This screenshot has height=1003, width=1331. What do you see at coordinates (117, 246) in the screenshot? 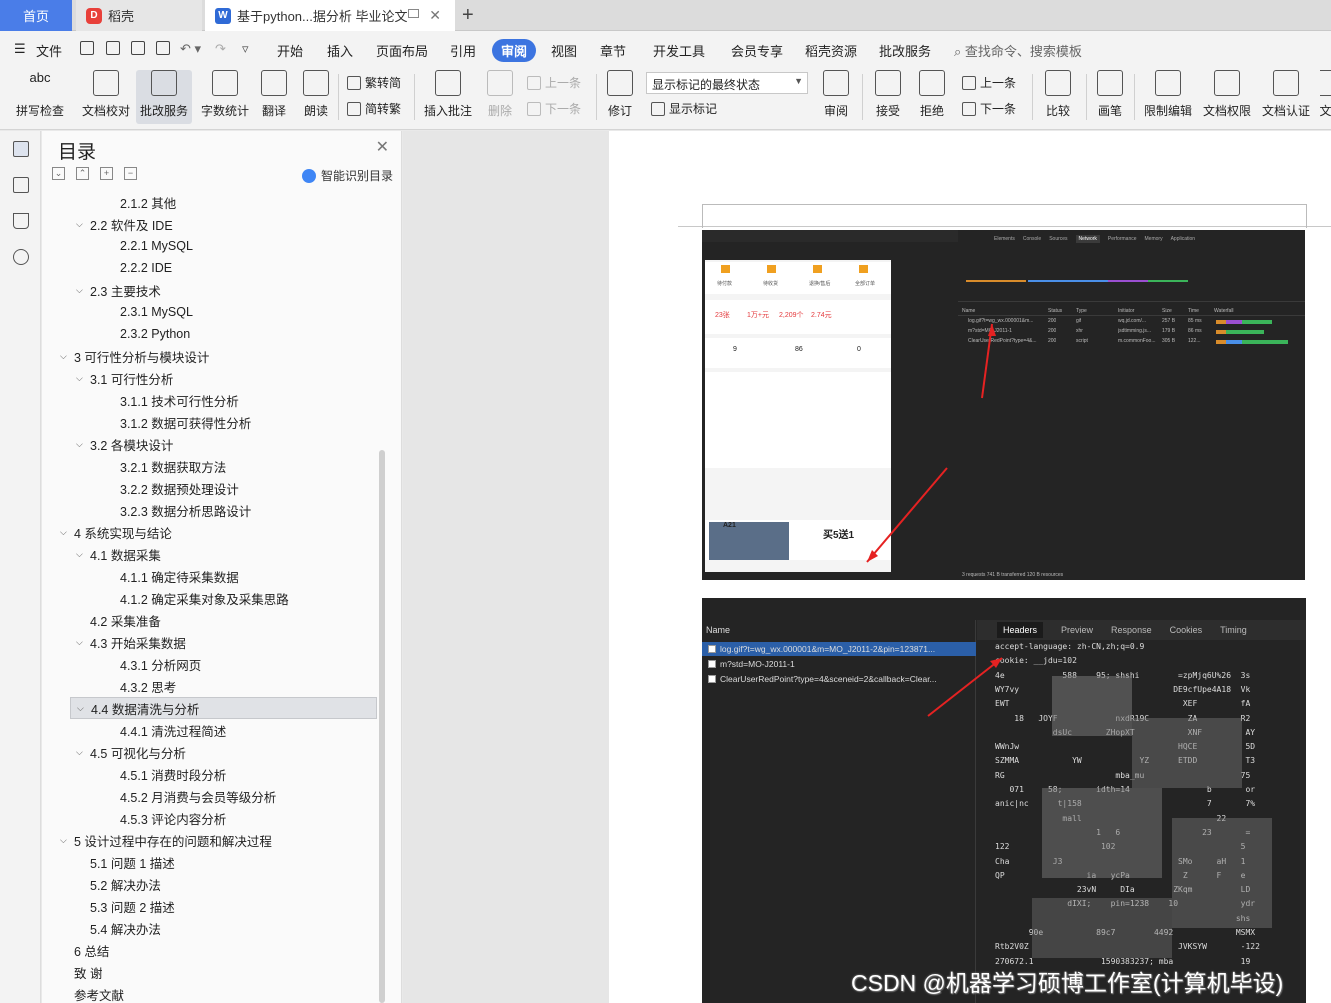
I see `toc-item: 2.2.1 MySQL` at bounding box center [117, 246].